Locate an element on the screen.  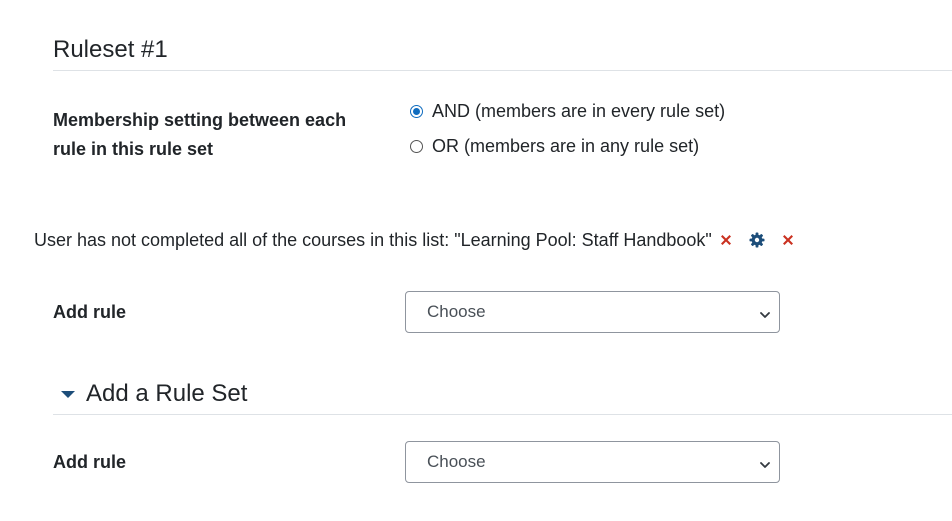
radio-or-label: OR (members are in any rule set) is located at coordinates (566, 145).